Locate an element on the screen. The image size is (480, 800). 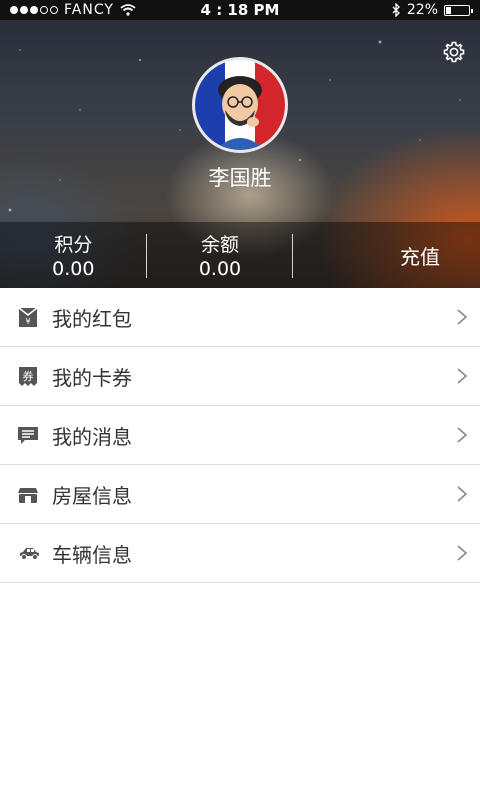
battery-icon is located at coordinates (458, 10).